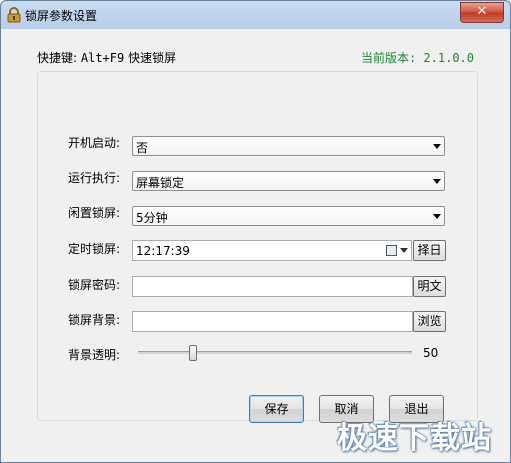 Image resolution: width=511 pixels, height=463 pixels. Describe the element at coordinates (102, 58) in the screenshot. I see `shortcut-keys: Alt+F9` at that location.